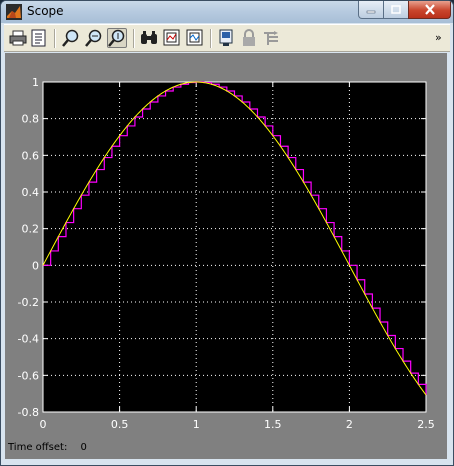 The image size is (454, 466). I want to click on lock-icon, so click(249, 37).